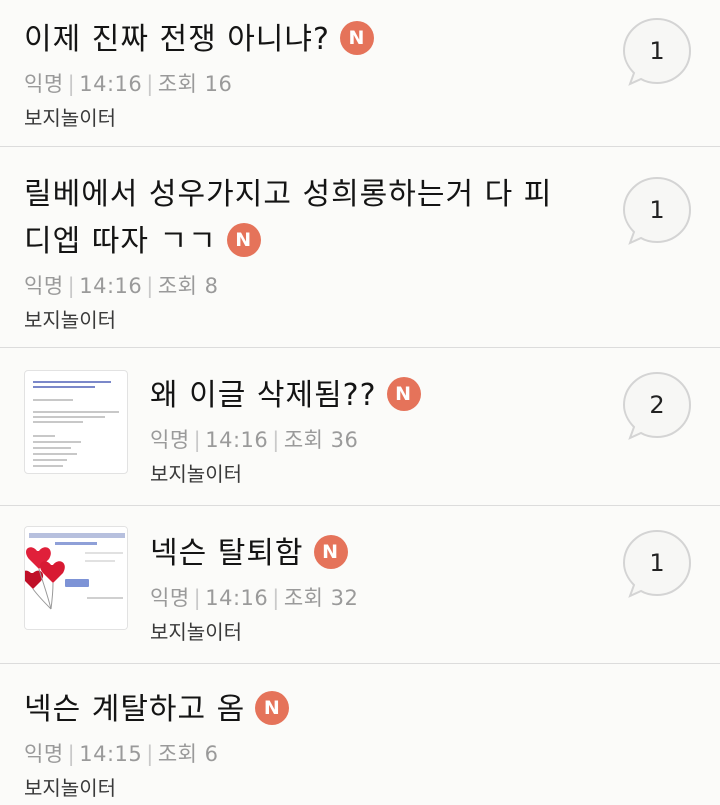 Image resolution: width=720 pixels, height=805 pixels. I want to click on post-content: 넥슨 계탈하고 옴N 익명 | 14:15 | 조회 6 보지놀이터, so click(302, 744).